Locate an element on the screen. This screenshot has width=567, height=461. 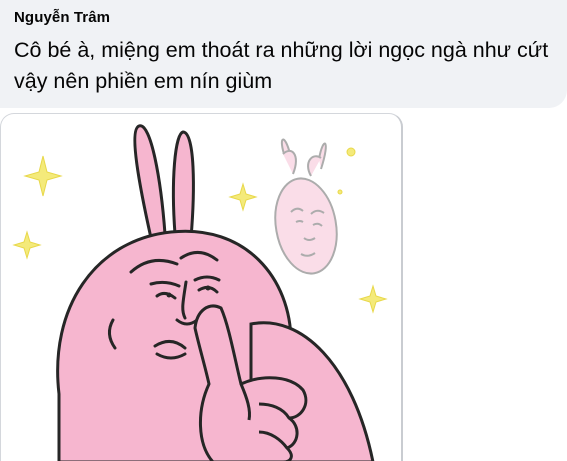
comment-author: Nguyễn Trâm is located at coordinates (62, 17).